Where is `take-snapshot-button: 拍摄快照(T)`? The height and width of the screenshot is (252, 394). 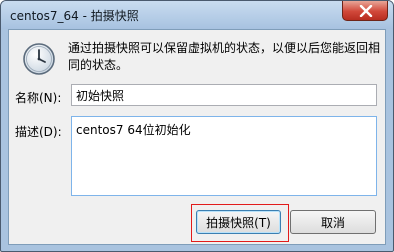 take-snapshot-button: 拍摄快照(T) is located at coordinates (238, 222).